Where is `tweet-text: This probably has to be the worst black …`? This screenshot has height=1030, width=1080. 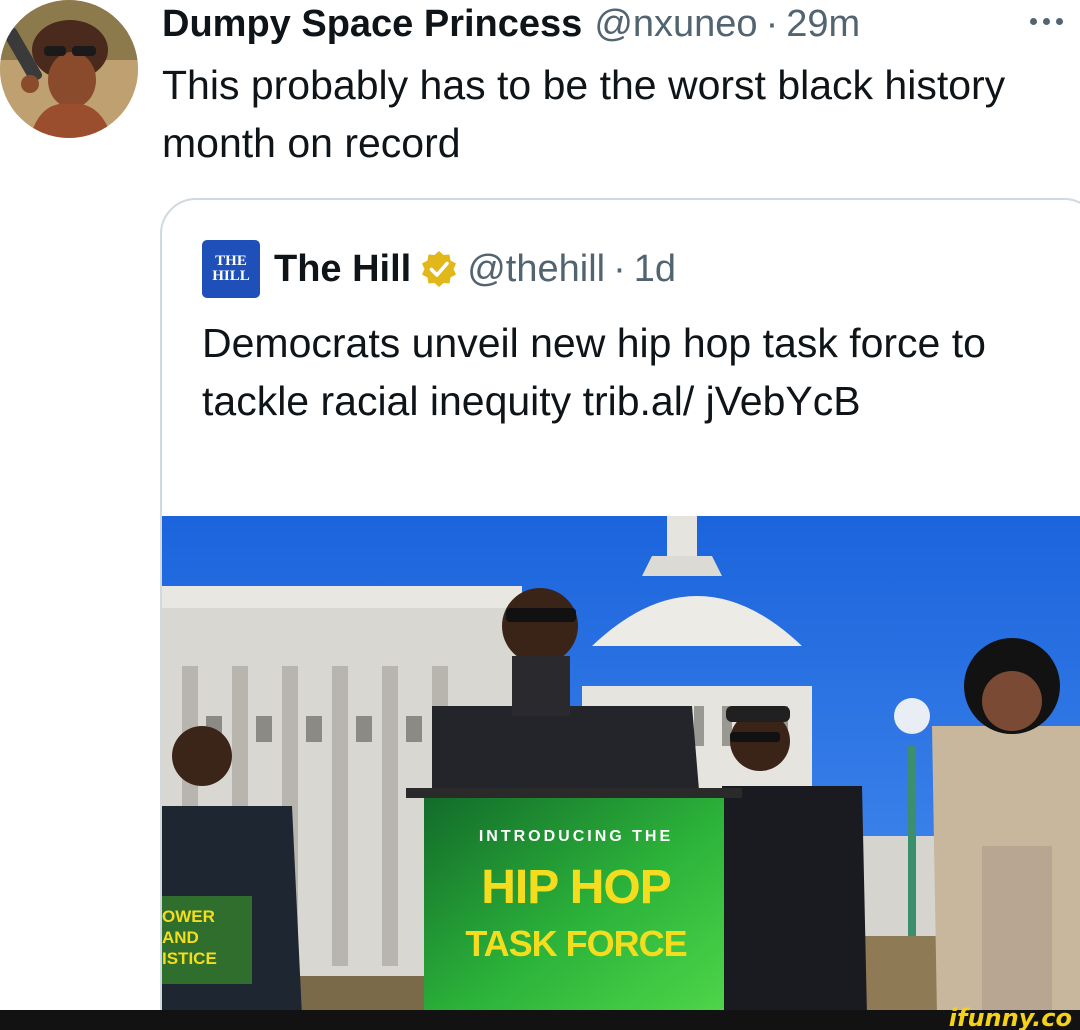
tweet-text: This probably has to be the worst black … is located at coordinates (584, 114).